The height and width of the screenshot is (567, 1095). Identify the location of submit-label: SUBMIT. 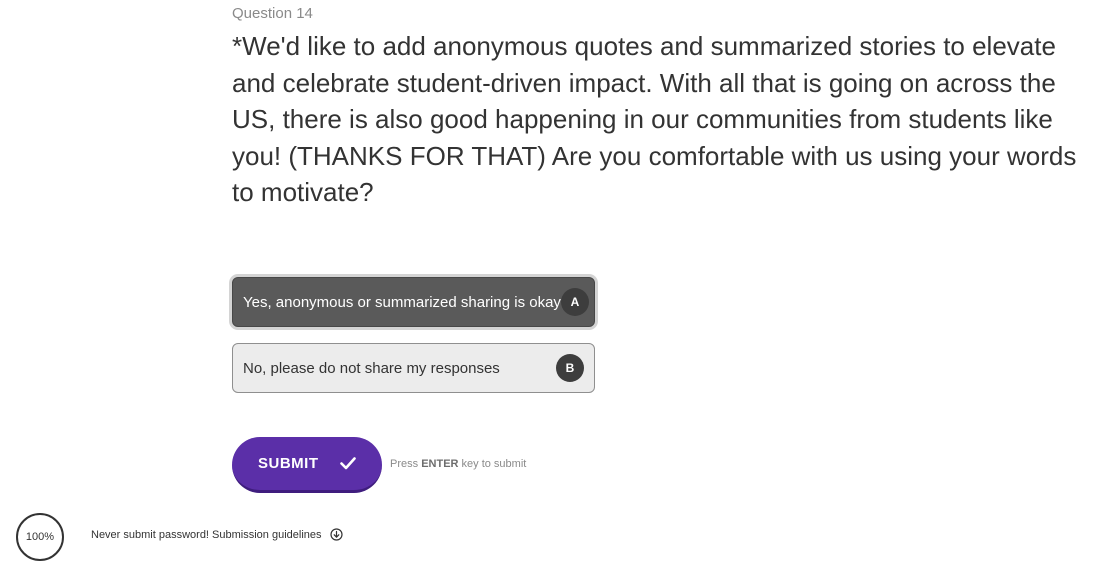
(288, 463).